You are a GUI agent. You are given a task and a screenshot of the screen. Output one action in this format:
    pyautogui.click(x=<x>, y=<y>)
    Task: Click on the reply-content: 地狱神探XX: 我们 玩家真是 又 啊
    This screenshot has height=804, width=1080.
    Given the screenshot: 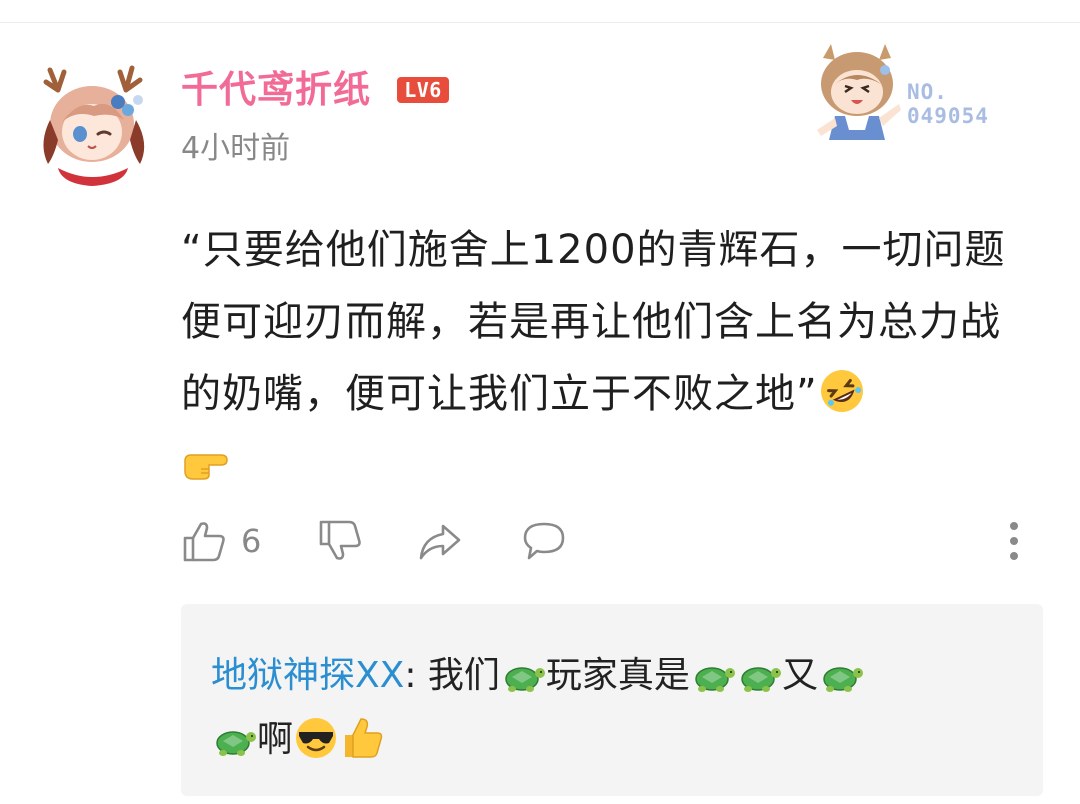 What is the action you would take?
    pyautogui.click(x=611, y=708)
    